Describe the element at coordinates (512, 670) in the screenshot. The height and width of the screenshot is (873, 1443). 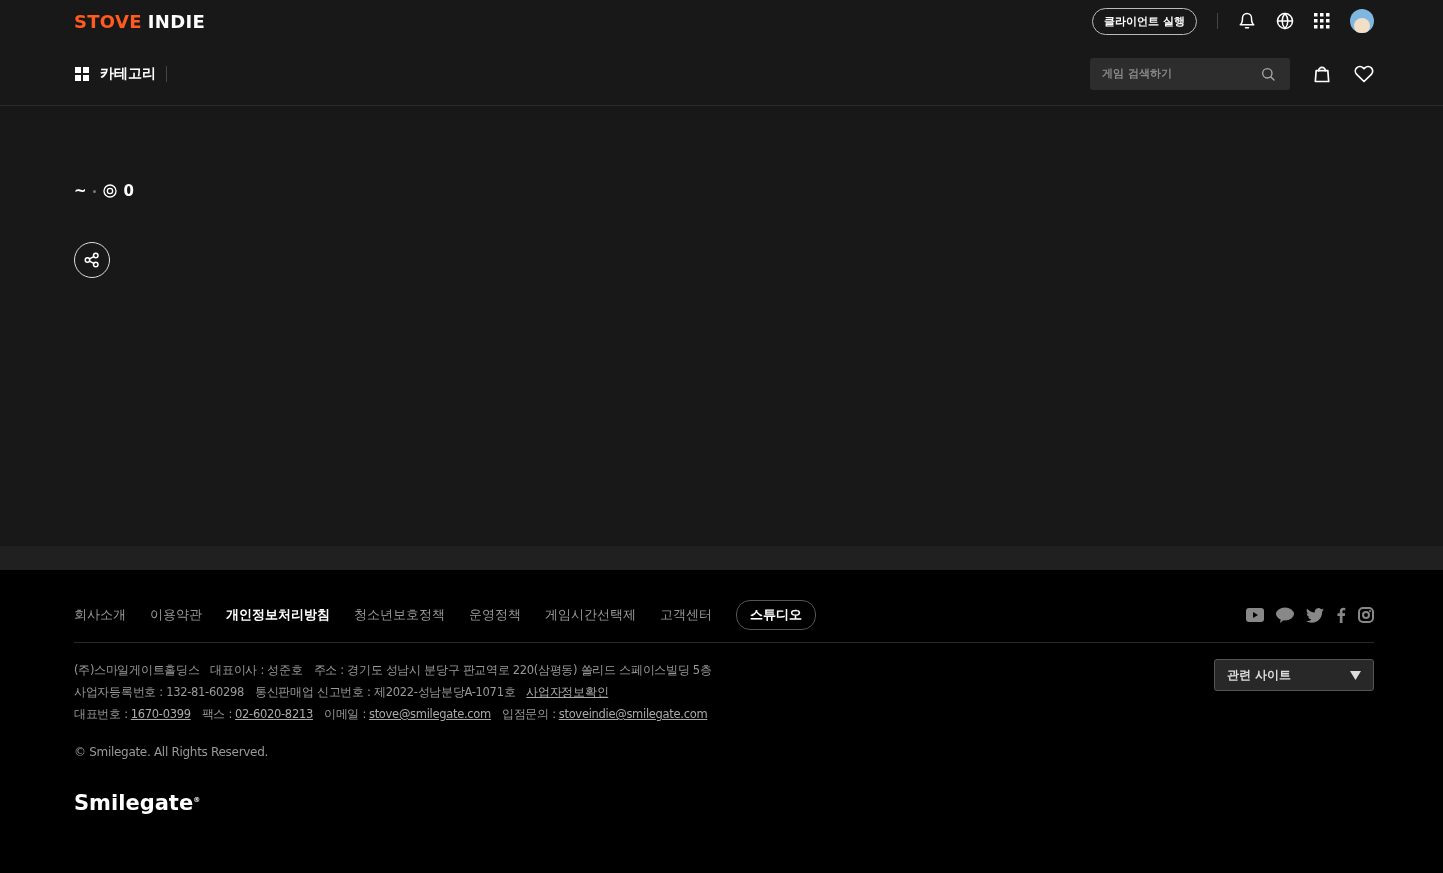
I see `company-info-text: 주소 : 경기도 성남시 분당구 판교역로 220(삼평동) 쏠리드 스페이스빌딩 5층` at that location.